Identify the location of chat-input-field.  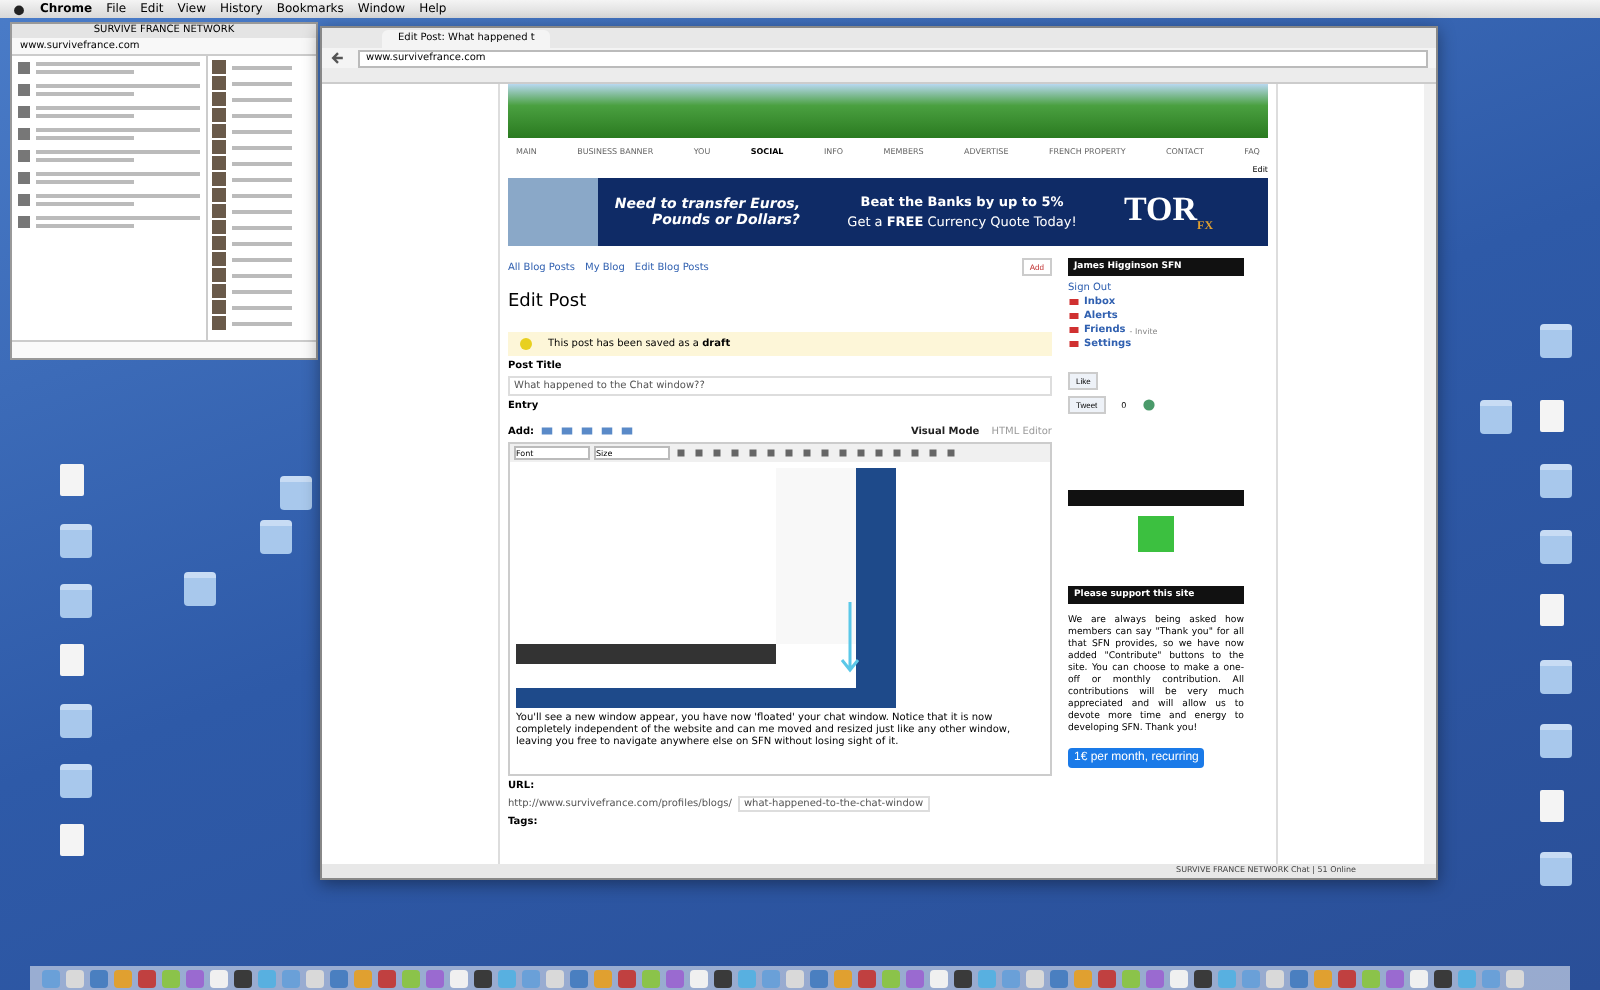
(164, 349).